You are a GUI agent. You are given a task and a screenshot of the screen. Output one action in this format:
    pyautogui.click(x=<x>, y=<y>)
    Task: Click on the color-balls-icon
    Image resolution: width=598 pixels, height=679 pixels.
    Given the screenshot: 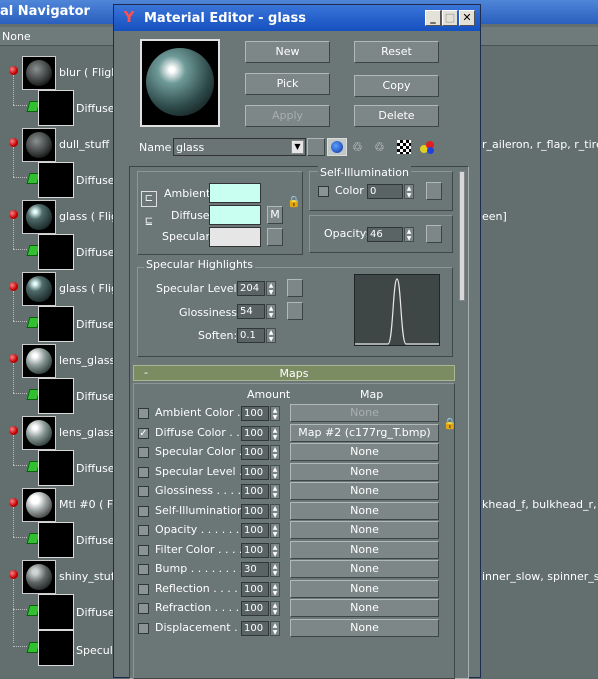 What is the action you would take?
    pyautogui.click(x=428, y=147)
    